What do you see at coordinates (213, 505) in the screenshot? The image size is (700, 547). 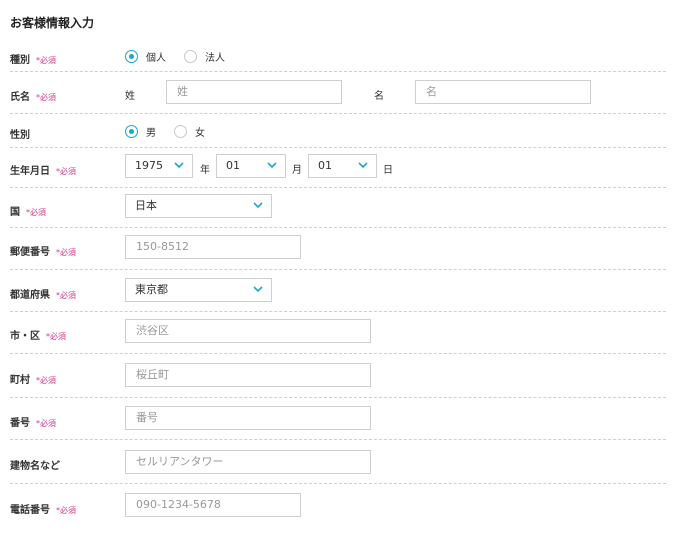 I see `phone-input: 090-1234-5678` at bounding box center [213, 505].